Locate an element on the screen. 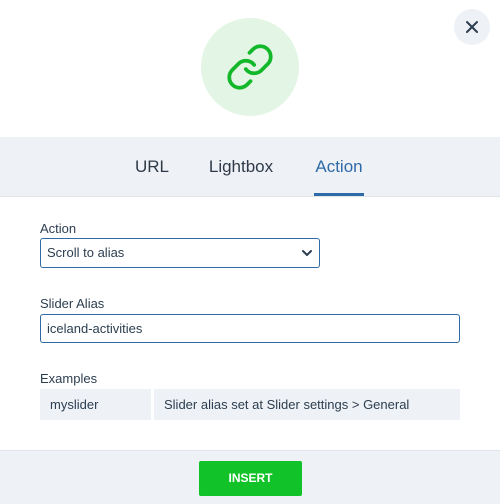 This screenshot has width=500, height=504. link-icon is located at coordinates (250, 67).